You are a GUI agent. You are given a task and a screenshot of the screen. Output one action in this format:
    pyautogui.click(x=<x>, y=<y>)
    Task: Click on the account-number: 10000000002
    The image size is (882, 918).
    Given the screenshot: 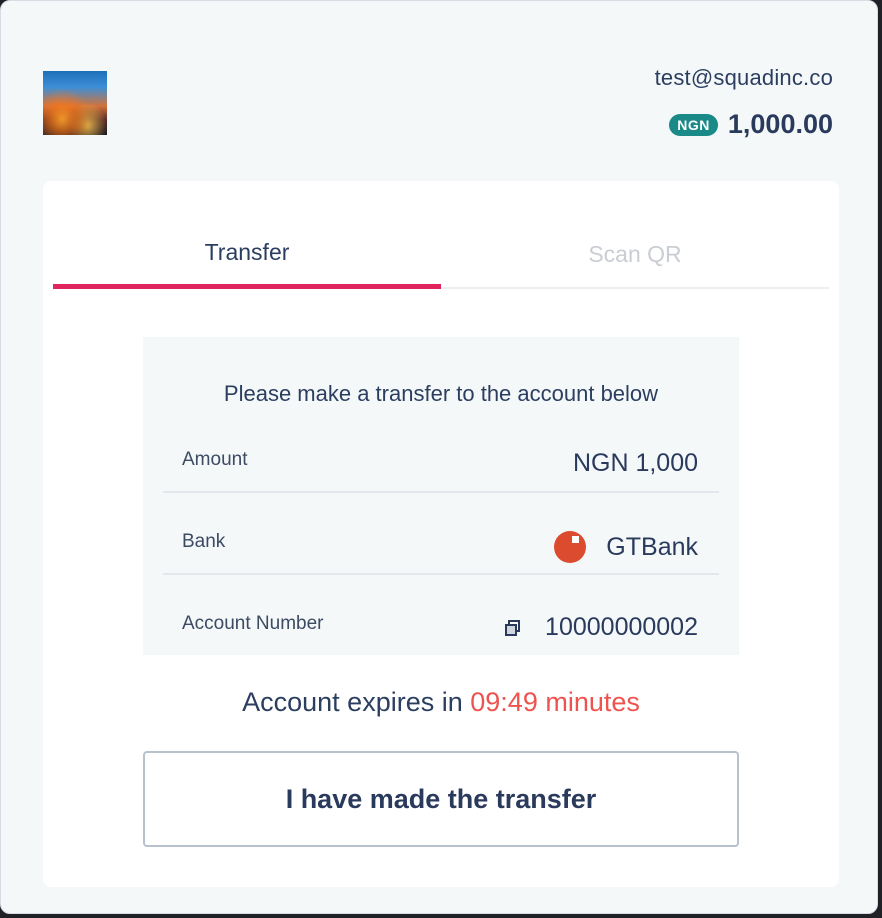 What is the action you would take?
    pyautogui.click(x=621, y=627)
    